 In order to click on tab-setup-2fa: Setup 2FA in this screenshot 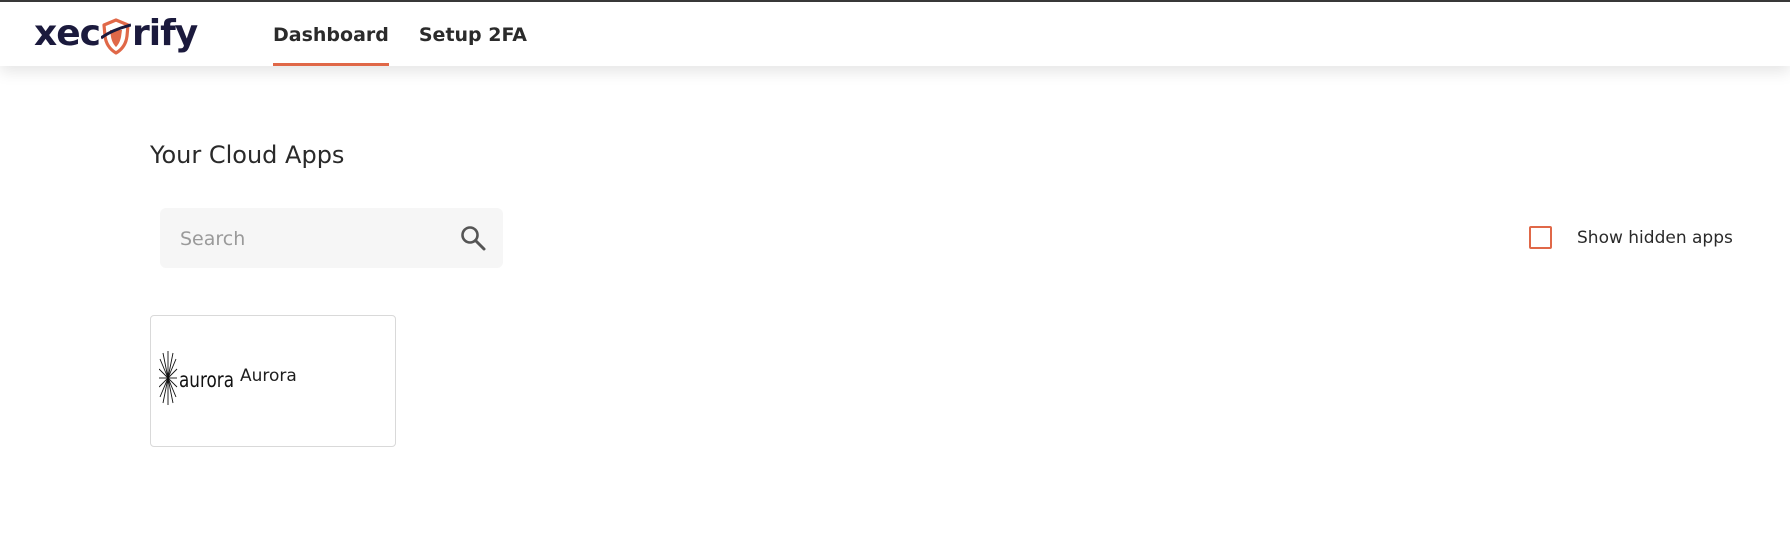, I will do `click(473, 34)`.